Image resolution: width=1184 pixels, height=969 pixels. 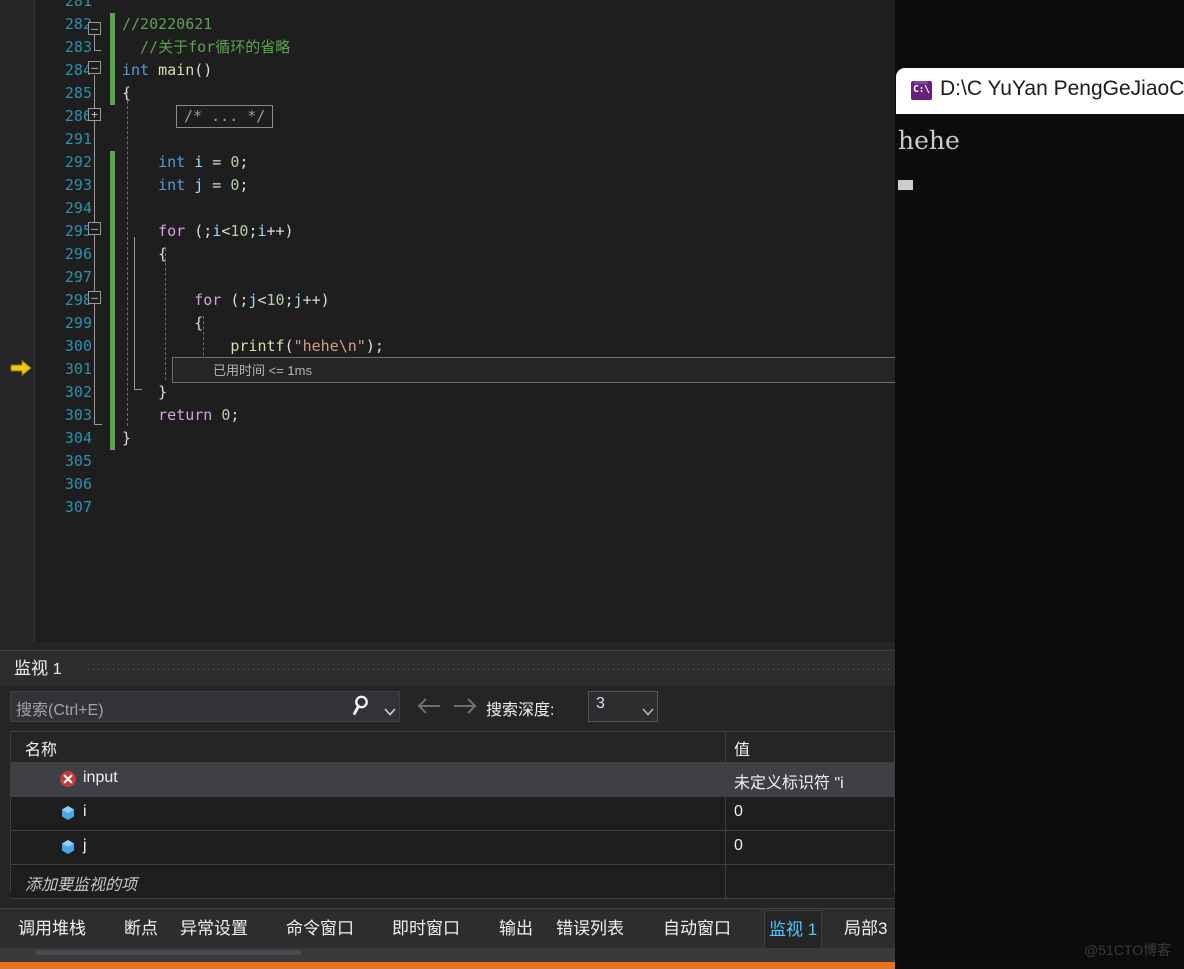 What do you see at coordinates (464, 185) in the screenshot?
I see `code-line: 293 int j = 0;` at bounding box center [464, 185].